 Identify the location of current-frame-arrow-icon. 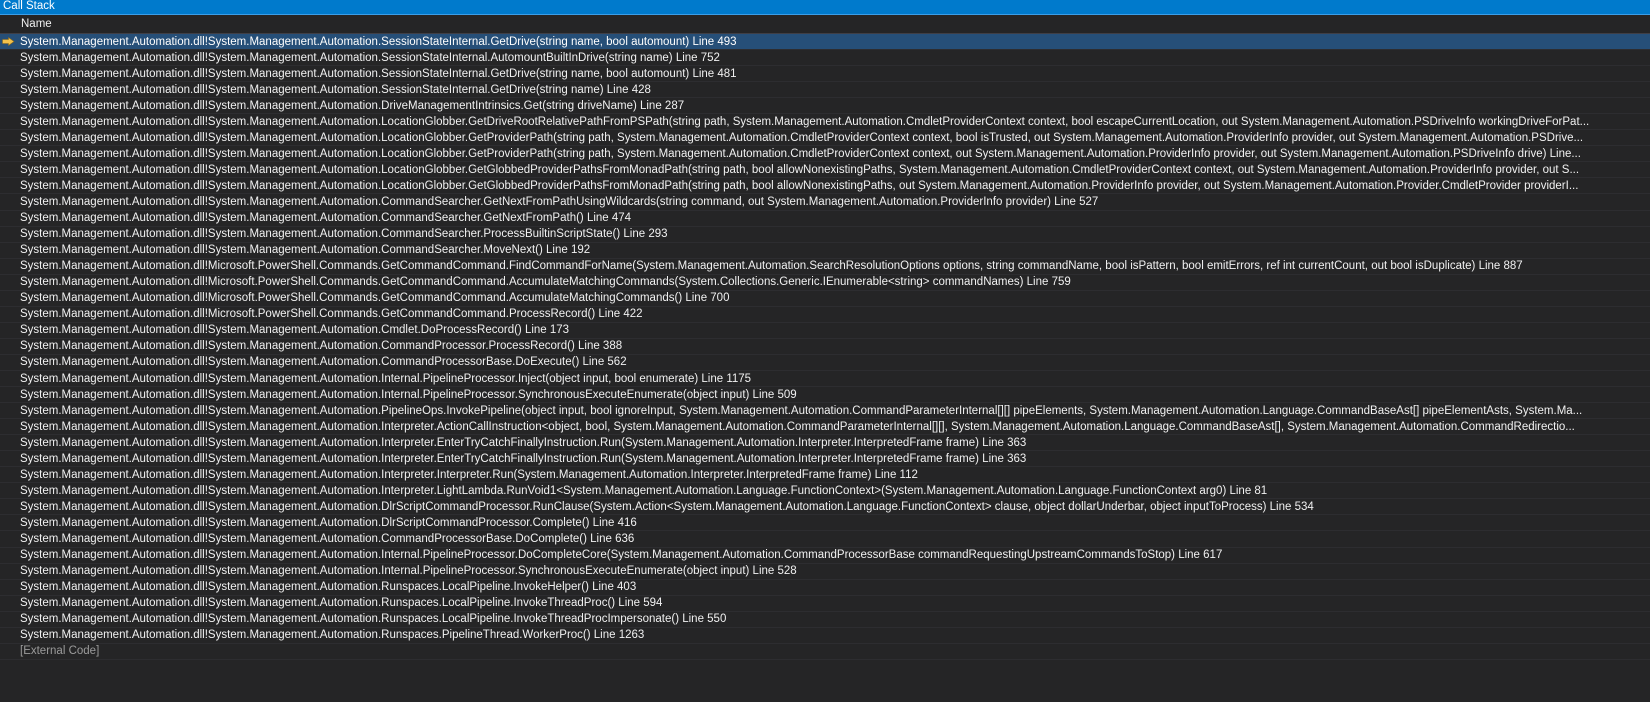
(8, 42).